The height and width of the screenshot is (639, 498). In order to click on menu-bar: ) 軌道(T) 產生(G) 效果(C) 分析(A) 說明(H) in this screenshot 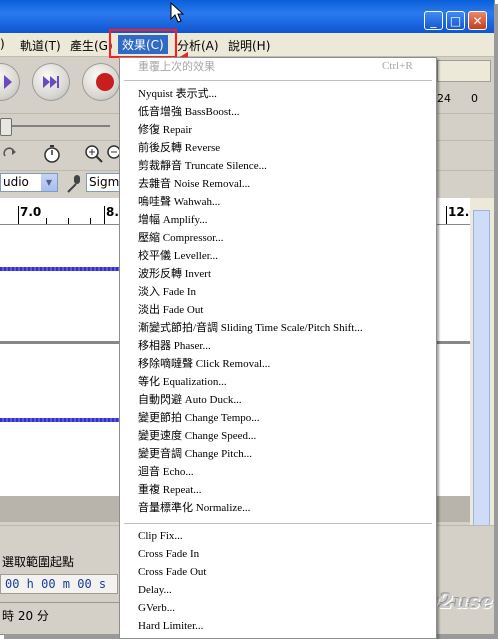, I will do `click(247, 45)`.